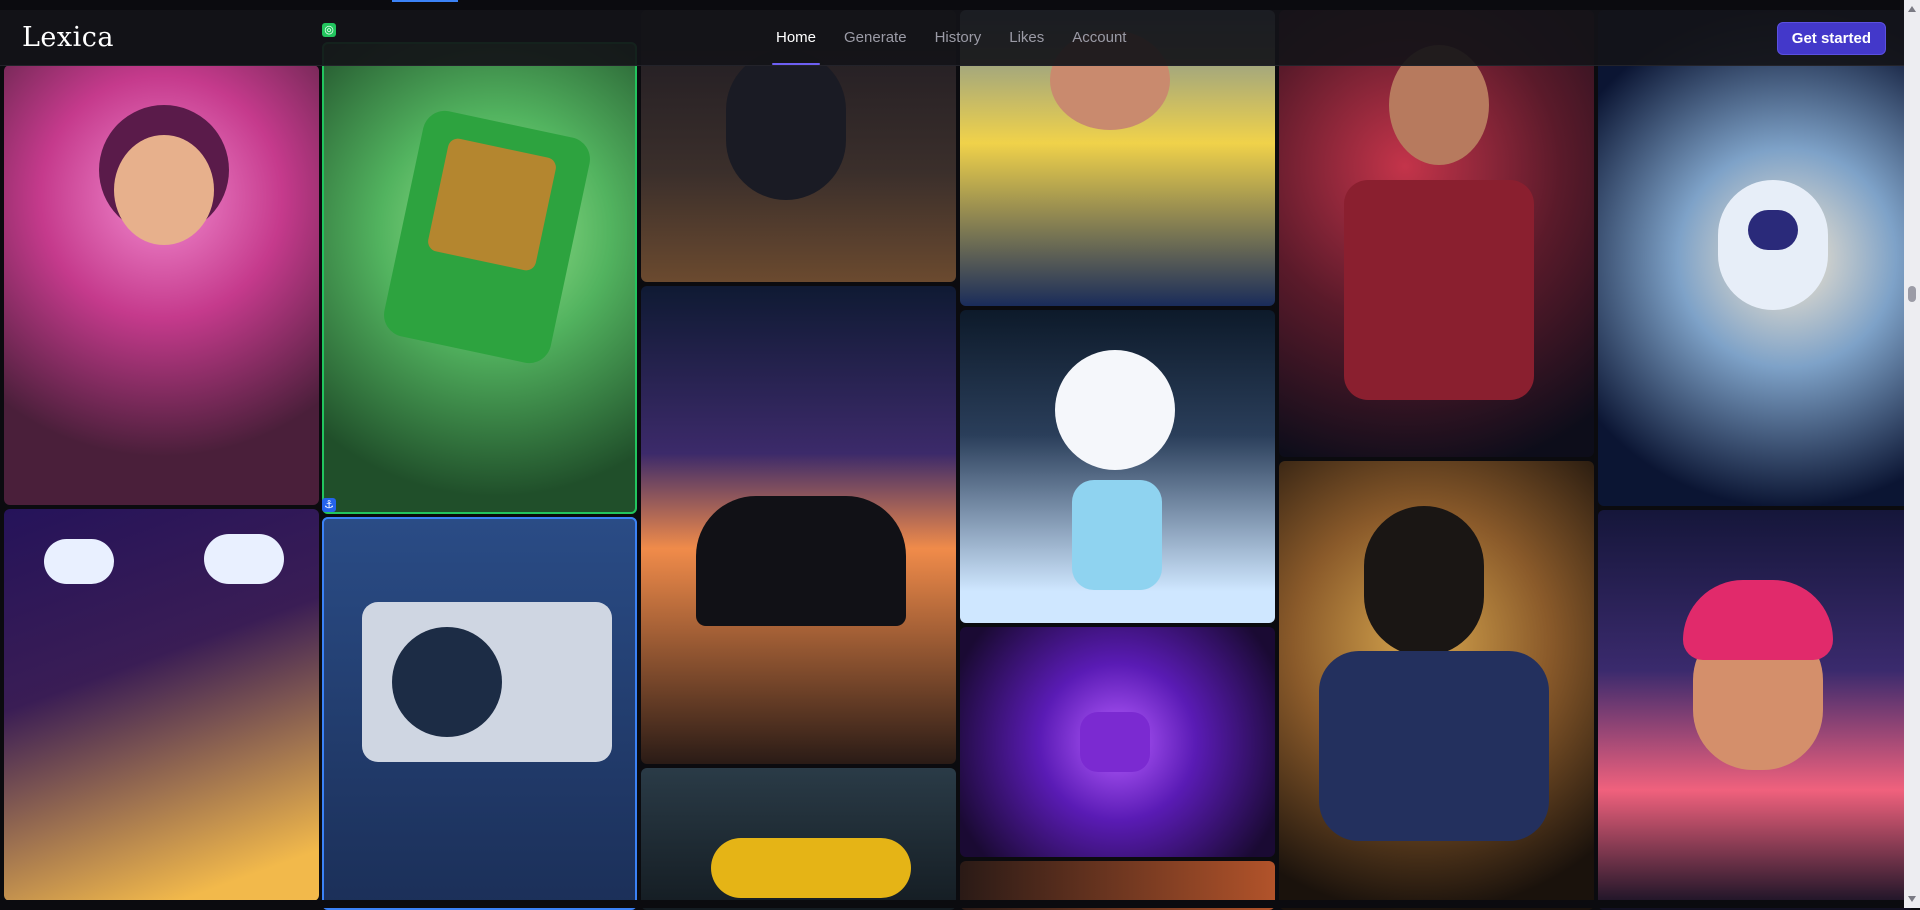 The image size is (1920, 910). What do you see at coordinates (811, 868) in the screenshot?
I see `motorcycle-shape` at bounding box center [811, 868].